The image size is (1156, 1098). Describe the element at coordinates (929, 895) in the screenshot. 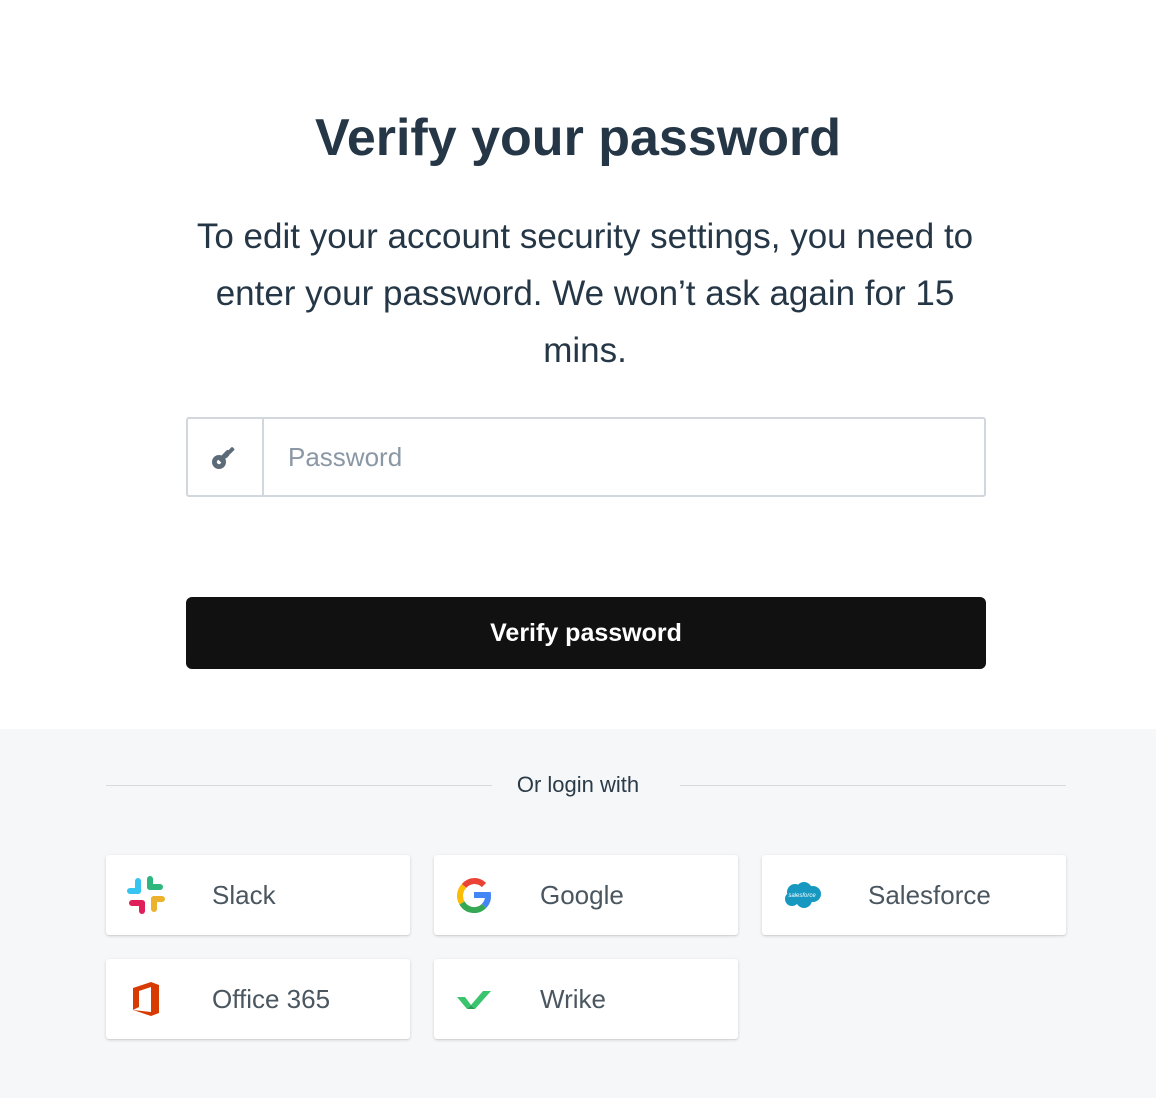

I see `provider-label: Salesforce` at that location.